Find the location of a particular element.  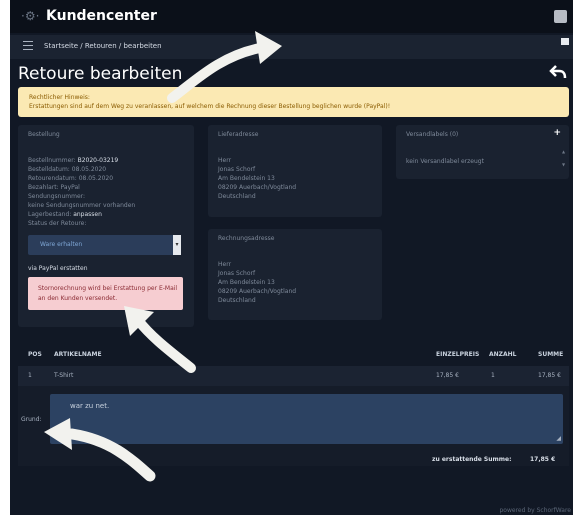

app-title: Kundencenter is located at coordinates (101, 16).